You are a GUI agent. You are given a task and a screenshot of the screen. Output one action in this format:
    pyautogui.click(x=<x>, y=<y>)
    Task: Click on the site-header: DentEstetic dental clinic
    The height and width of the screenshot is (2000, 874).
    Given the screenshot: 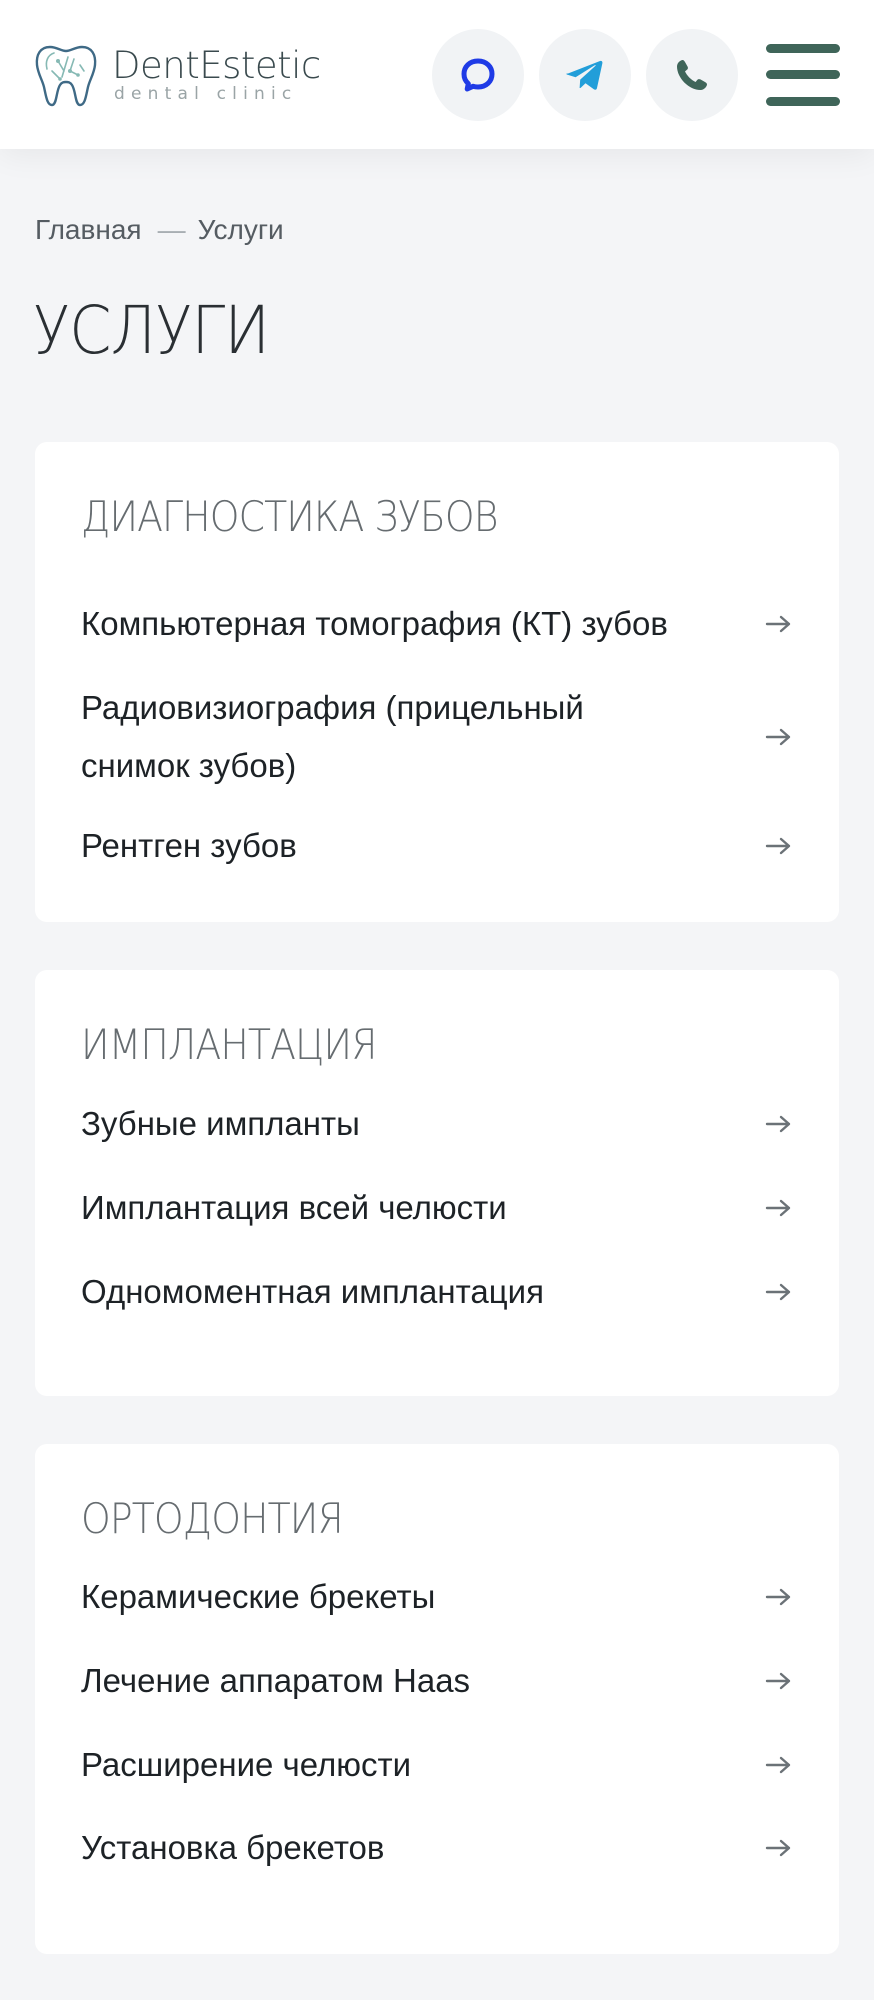 What is the action you would take?
    pyautogui.click(x=437, y=74)
    